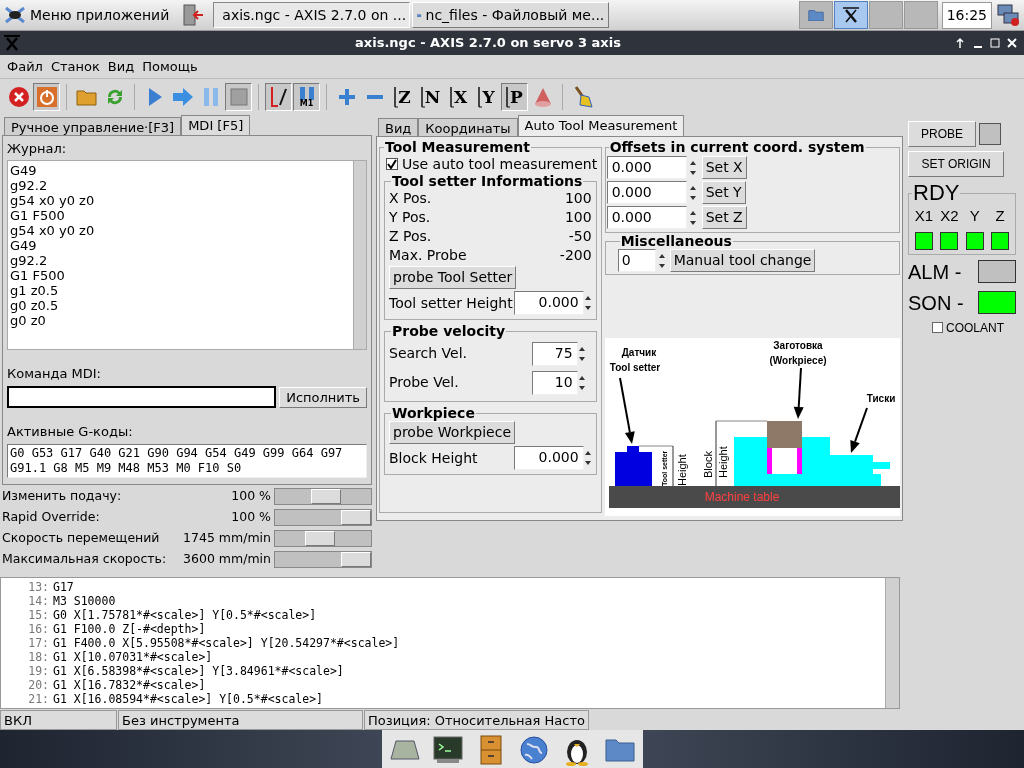  What do you see at coordinates (724, 217) in the screenshot?
I see `set-axis-button: Set Z` at bounding box center [724, 217].